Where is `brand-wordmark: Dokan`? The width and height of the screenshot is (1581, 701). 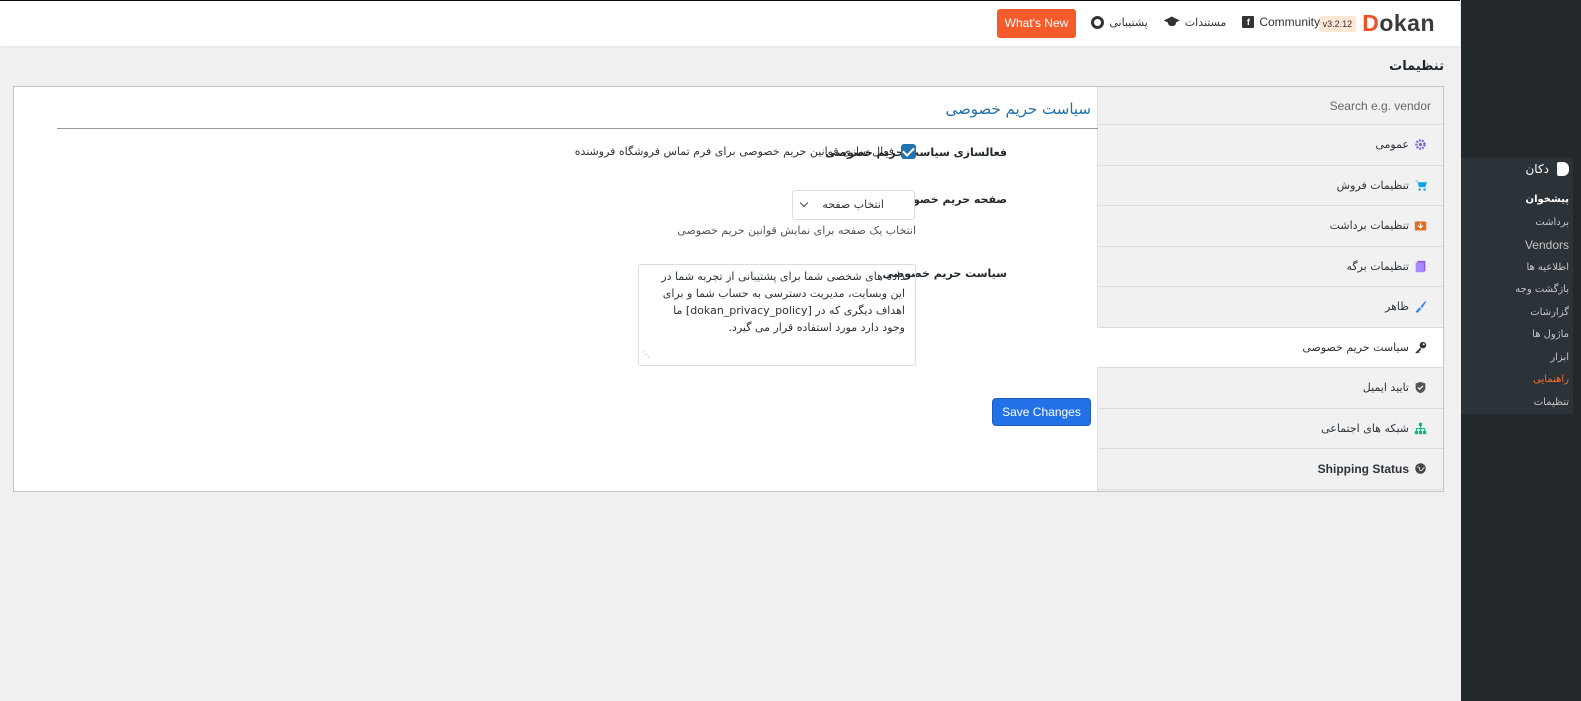 brand-wordmark: Dokan is located at coordinates (1398, 23).